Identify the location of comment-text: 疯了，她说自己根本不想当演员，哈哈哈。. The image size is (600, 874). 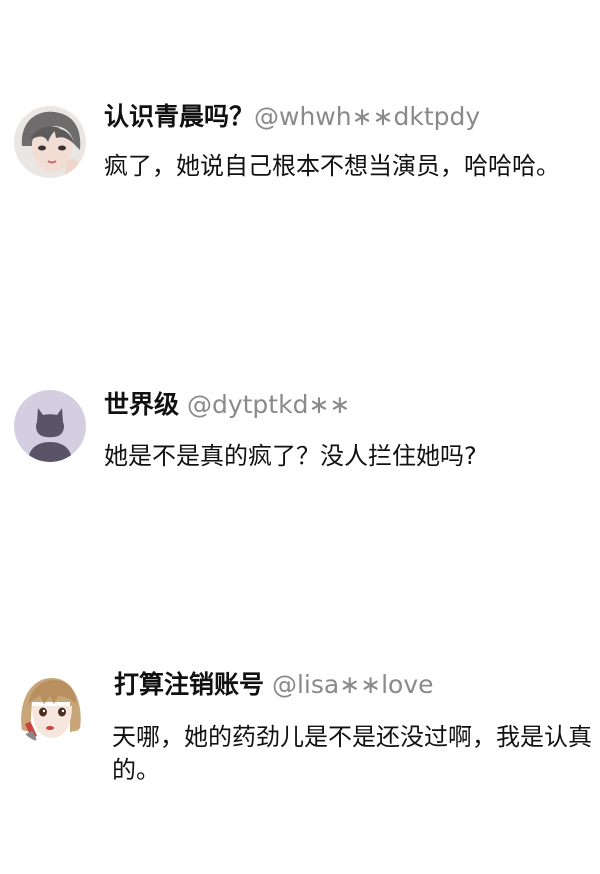
(332, 166).